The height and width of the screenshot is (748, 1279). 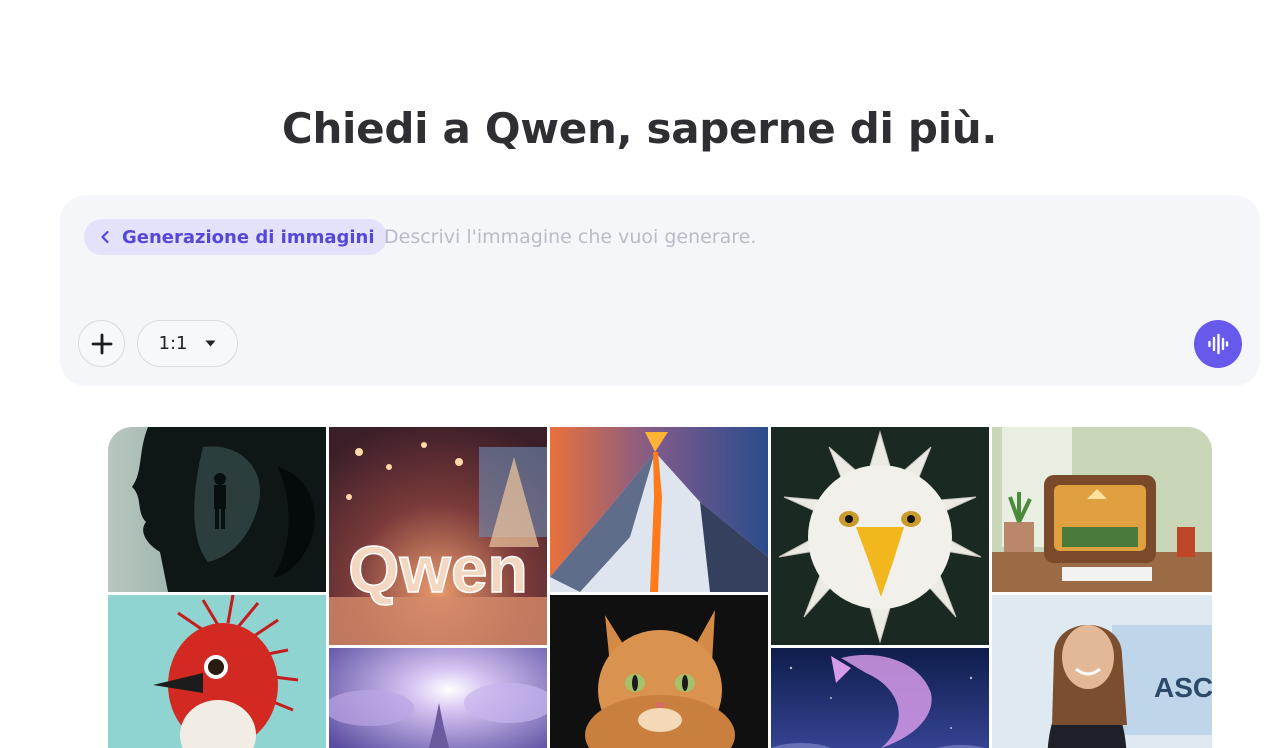 I want to click on voice-waveform-icon, so click(x=1218, y=344).